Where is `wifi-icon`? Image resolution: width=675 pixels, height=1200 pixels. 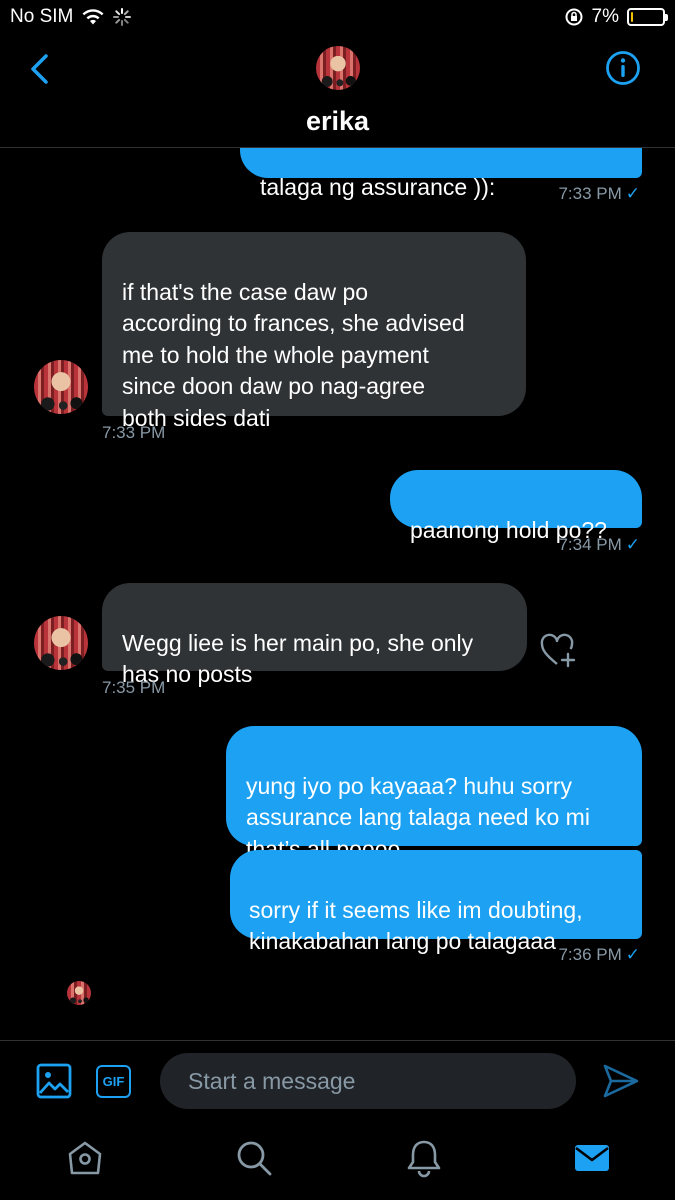
wifi-icon is located at coordinates (93, 17).